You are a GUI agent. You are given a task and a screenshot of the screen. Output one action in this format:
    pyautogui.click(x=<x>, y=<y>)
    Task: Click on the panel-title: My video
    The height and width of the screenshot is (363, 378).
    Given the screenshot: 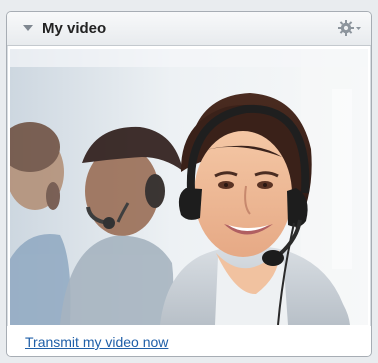 What is the action you would take?
    pyautogui.click(x=74, y=28)
    